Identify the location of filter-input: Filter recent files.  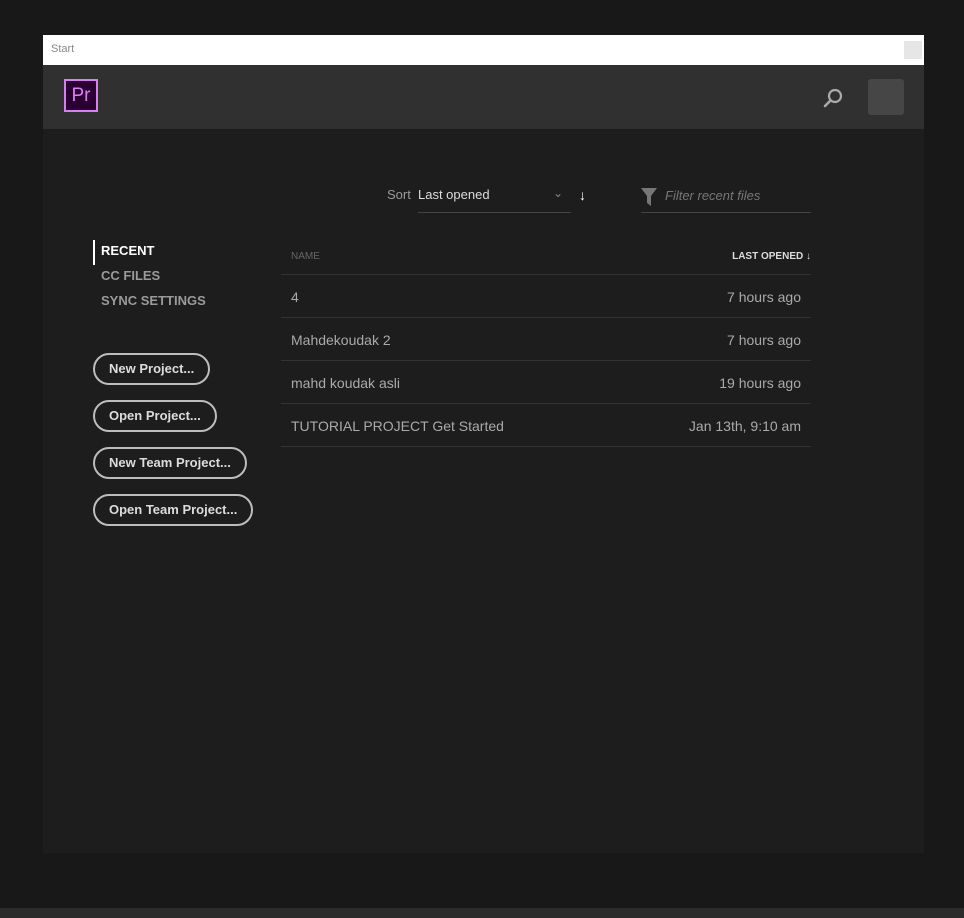
(726, 199).